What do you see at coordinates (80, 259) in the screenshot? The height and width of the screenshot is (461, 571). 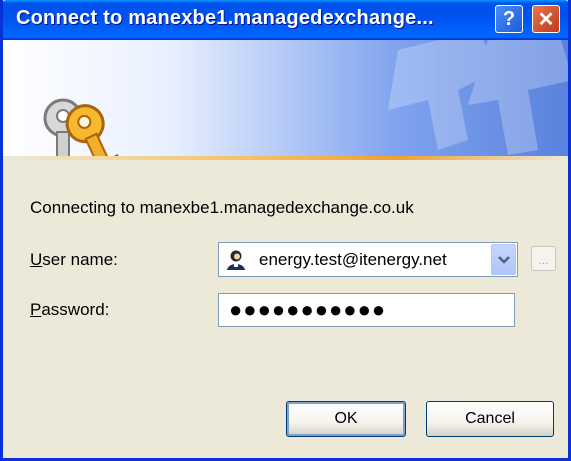 I see `username-label-rest: ser name:` at bounding box center [80, 259].